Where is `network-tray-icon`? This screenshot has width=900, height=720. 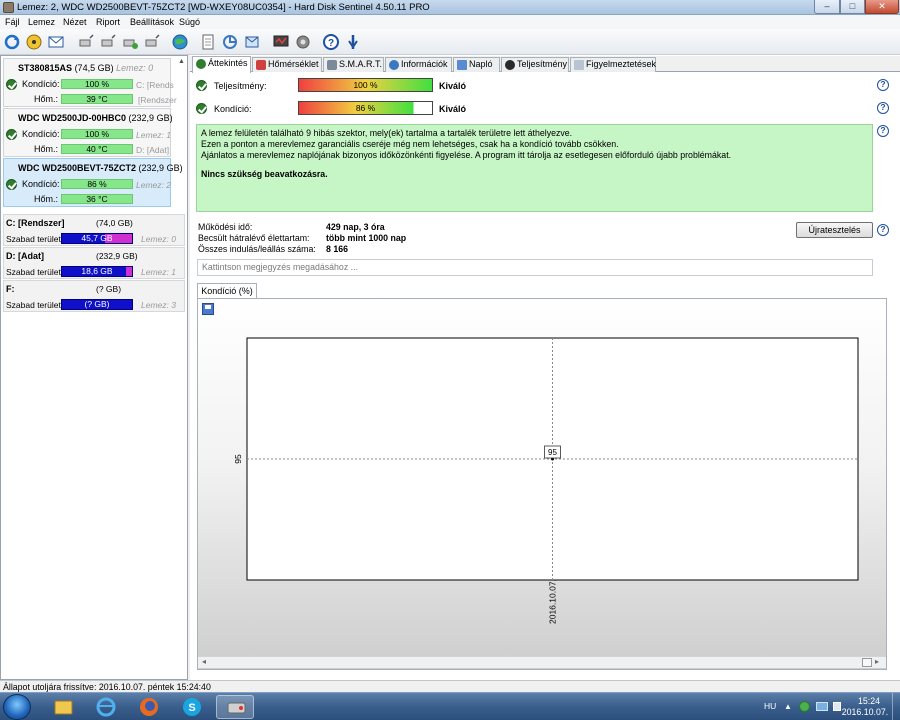 network-tray-icon is located at coordinates (822, 706).